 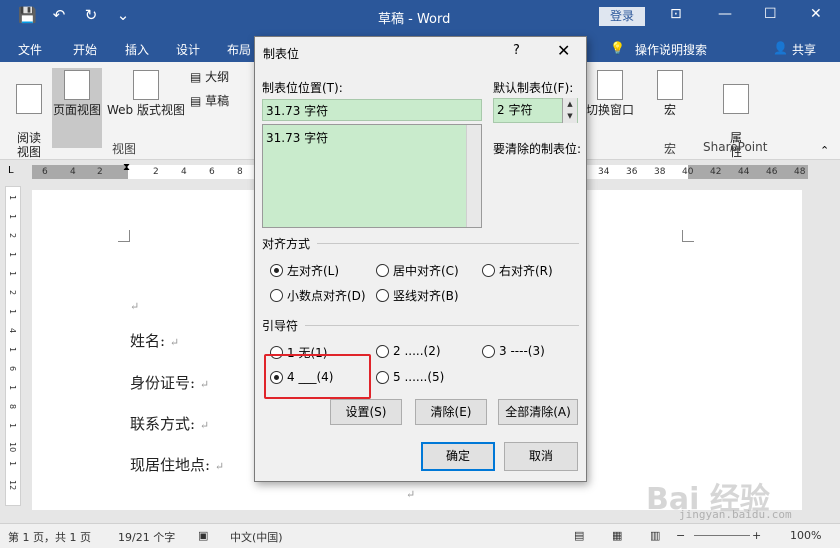 I want to click on leader-dash-radio: 3 ----(3), so click(x=513, y=351).